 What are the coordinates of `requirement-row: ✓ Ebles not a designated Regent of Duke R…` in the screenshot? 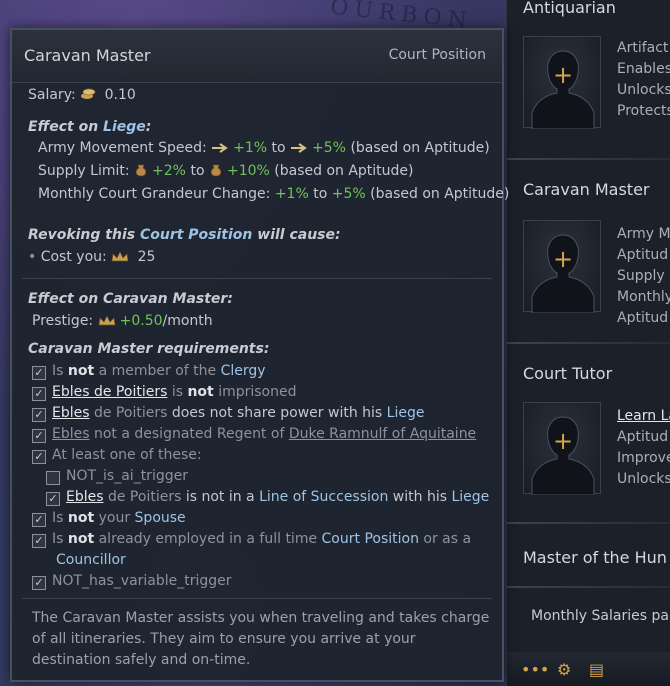 It's located at (254, 434).